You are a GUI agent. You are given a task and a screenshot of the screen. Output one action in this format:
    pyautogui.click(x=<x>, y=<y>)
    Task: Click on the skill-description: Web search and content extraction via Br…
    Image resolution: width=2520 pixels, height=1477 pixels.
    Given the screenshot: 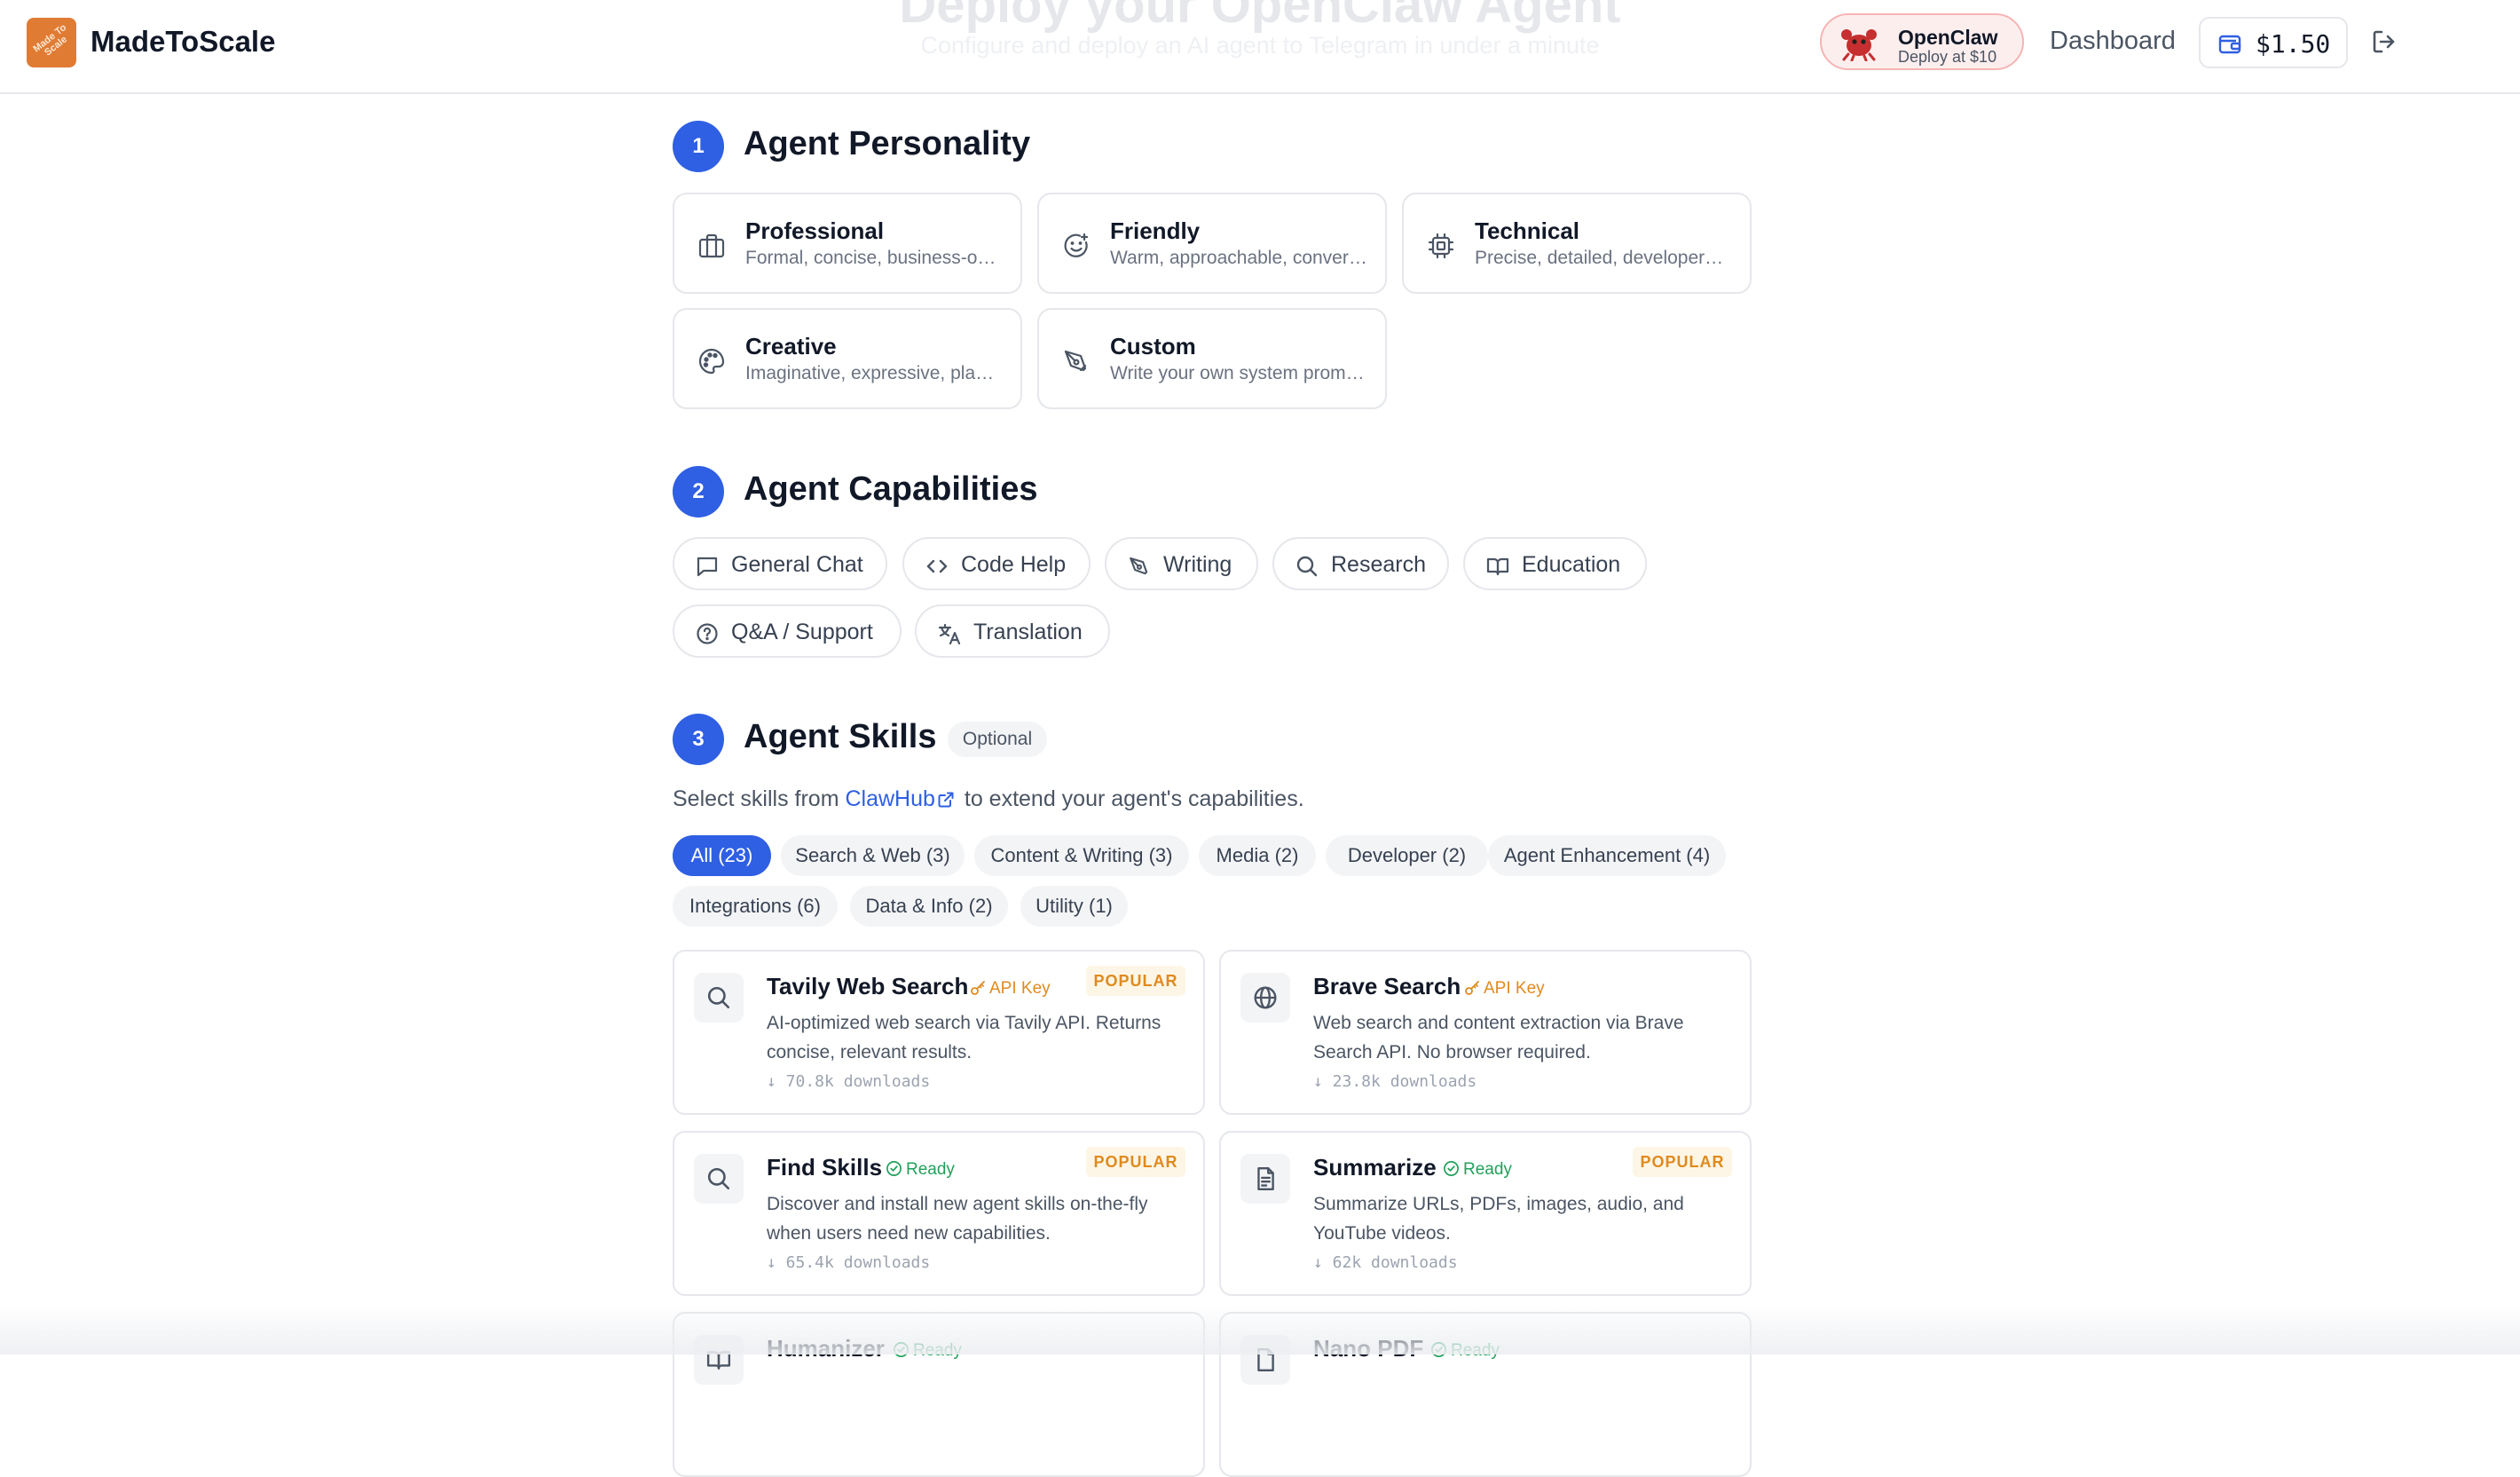 What is the action you would take?
    pyautogui.click(x=1498, y=1037)
    